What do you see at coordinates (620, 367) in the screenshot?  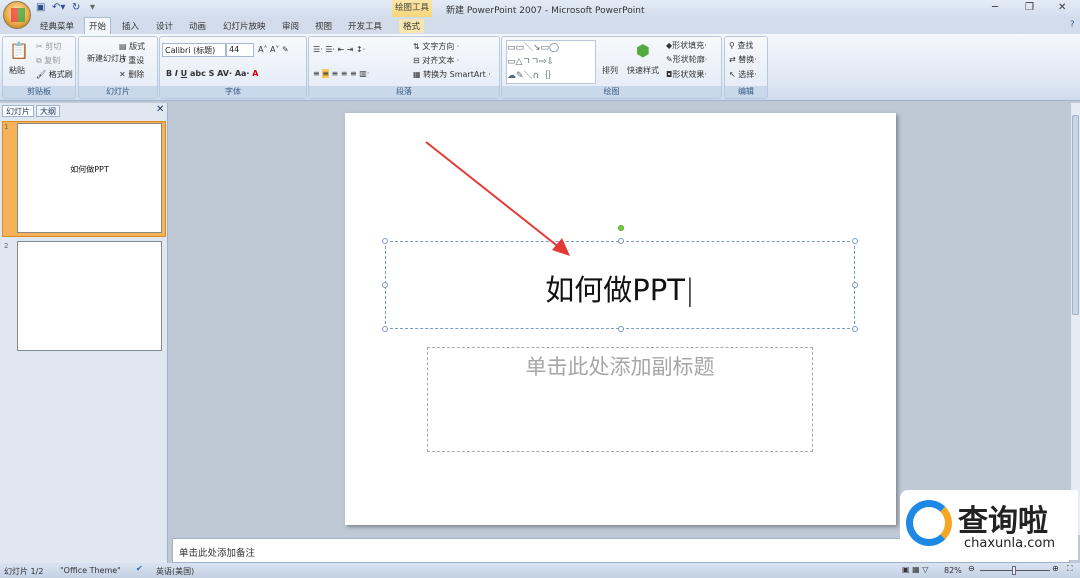 I see `subtitle-placeholder-text: 单击此处添加副标题` at bounding box center [620, 367].